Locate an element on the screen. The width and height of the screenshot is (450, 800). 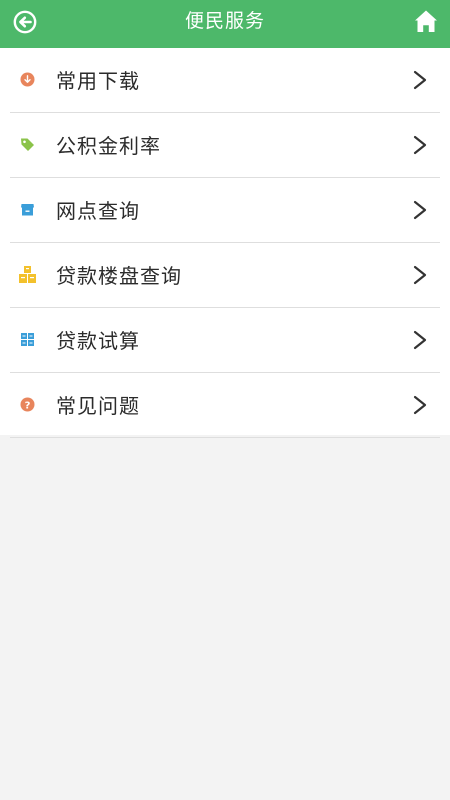
menu-item-label: 公积金利率 is located at coordinates (108, 146).